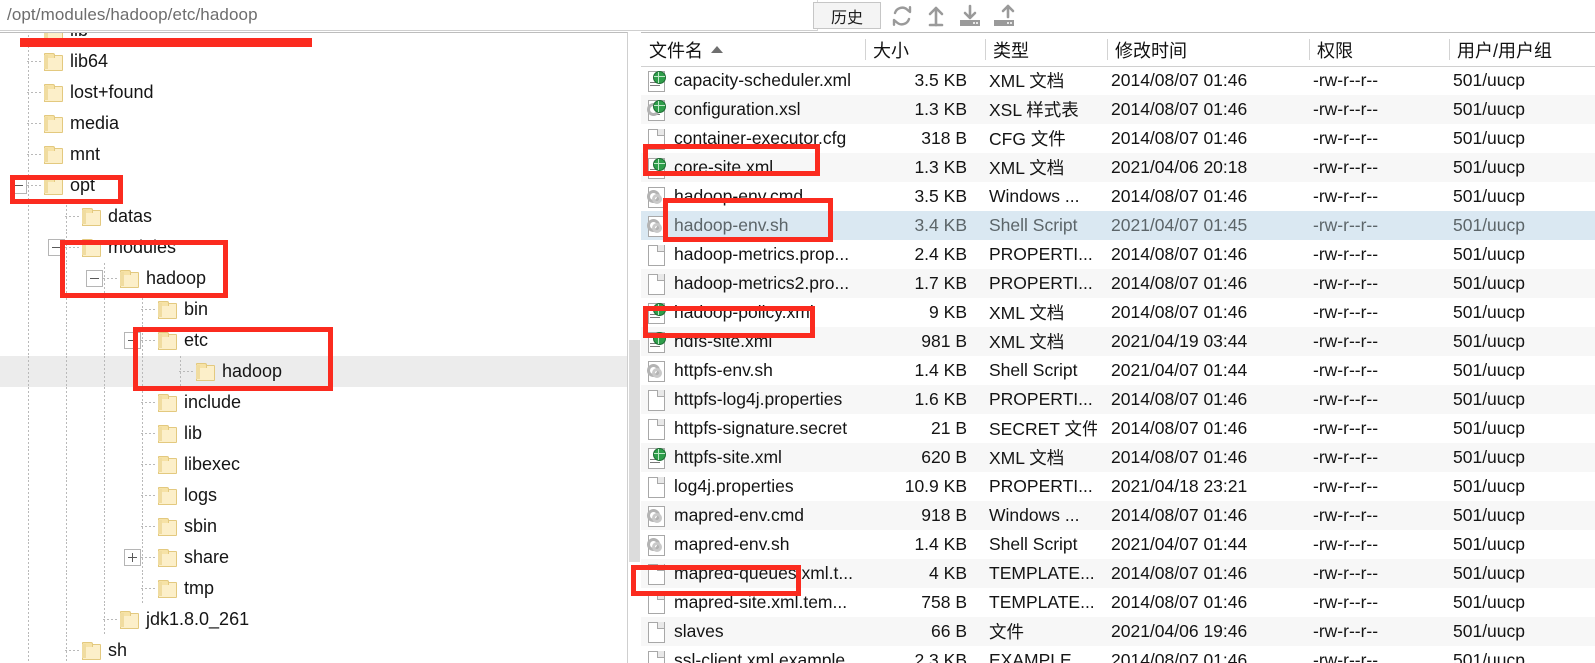  What do you see at coordinates (758, 370) in the screenshot?
I see `cell-name: httpfs-env.sh` at bounding box center [758, 370].